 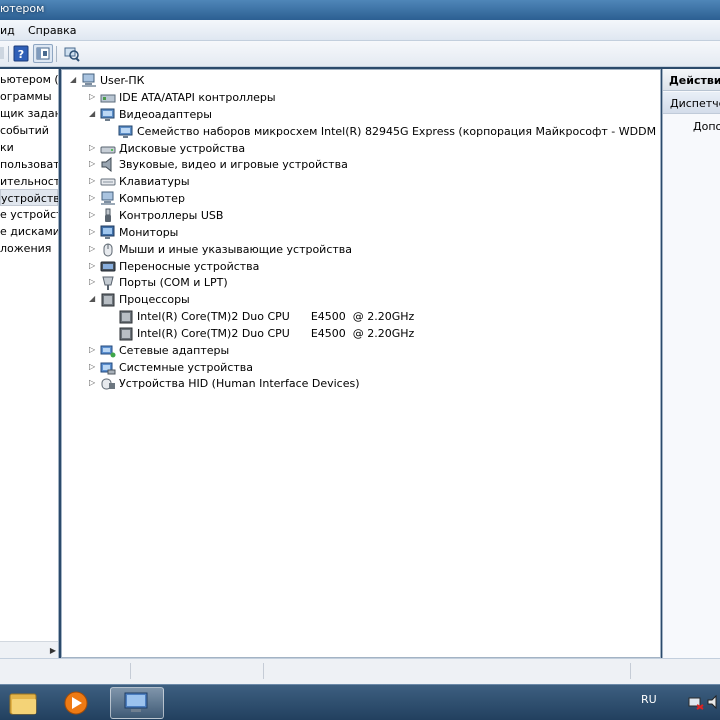 What do you see at coordinates (108, 150) in the screenshot?
I see `disk-drive-icon` at bounding box center [108, 150].